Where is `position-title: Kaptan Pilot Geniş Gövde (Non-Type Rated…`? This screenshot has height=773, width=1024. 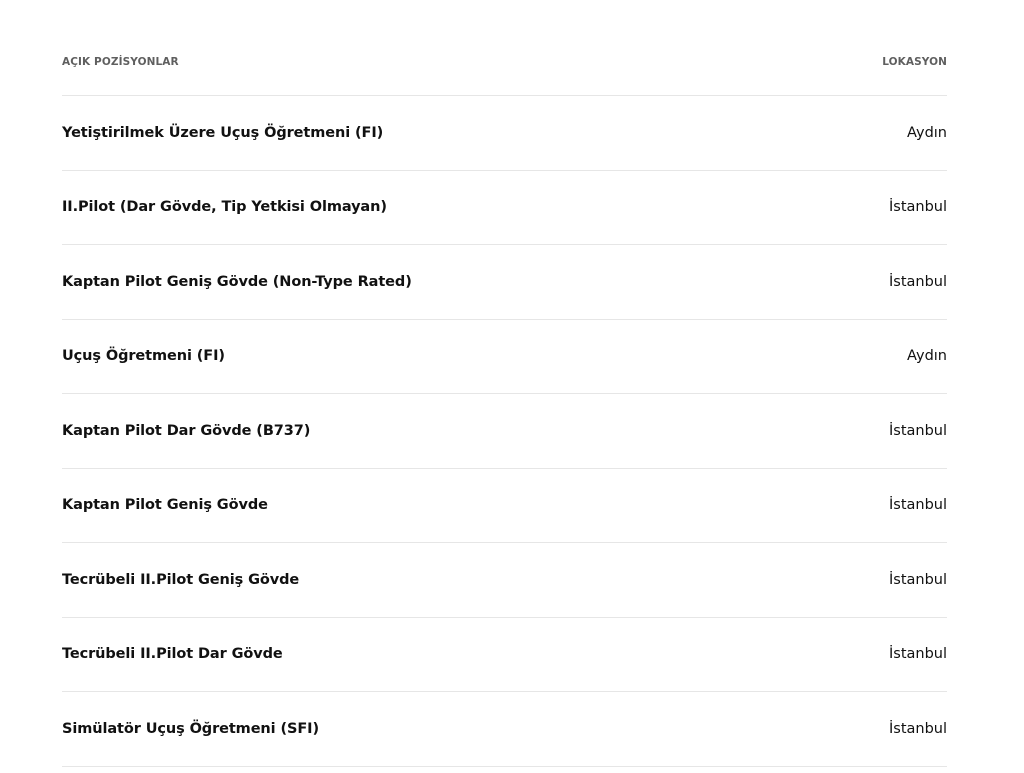
position-title: Kaptan Pilot Geniş Gövde (Non-Type Rated… is located at coordinates (237, 282).